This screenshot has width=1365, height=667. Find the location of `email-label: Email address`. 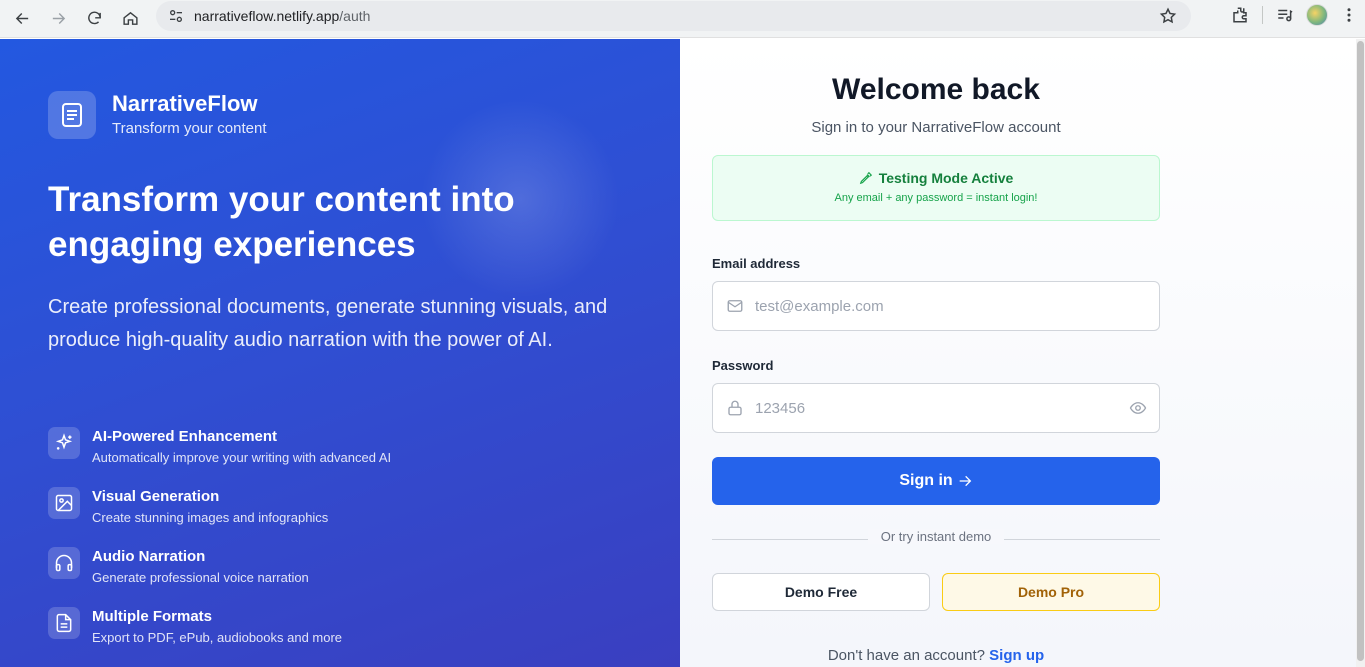

email-label: Email address is located at coordinates (756, 263).